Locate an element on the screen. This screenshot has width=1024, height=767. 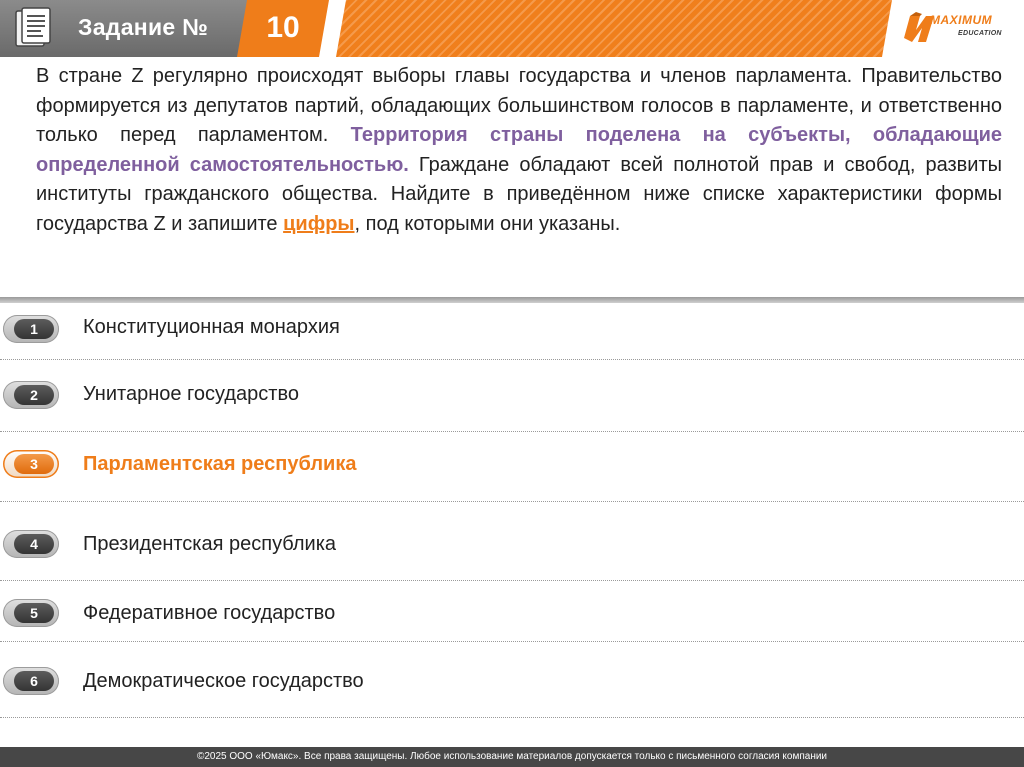
logo-subtext: EDUCATION is located at coordinates (980, 33).